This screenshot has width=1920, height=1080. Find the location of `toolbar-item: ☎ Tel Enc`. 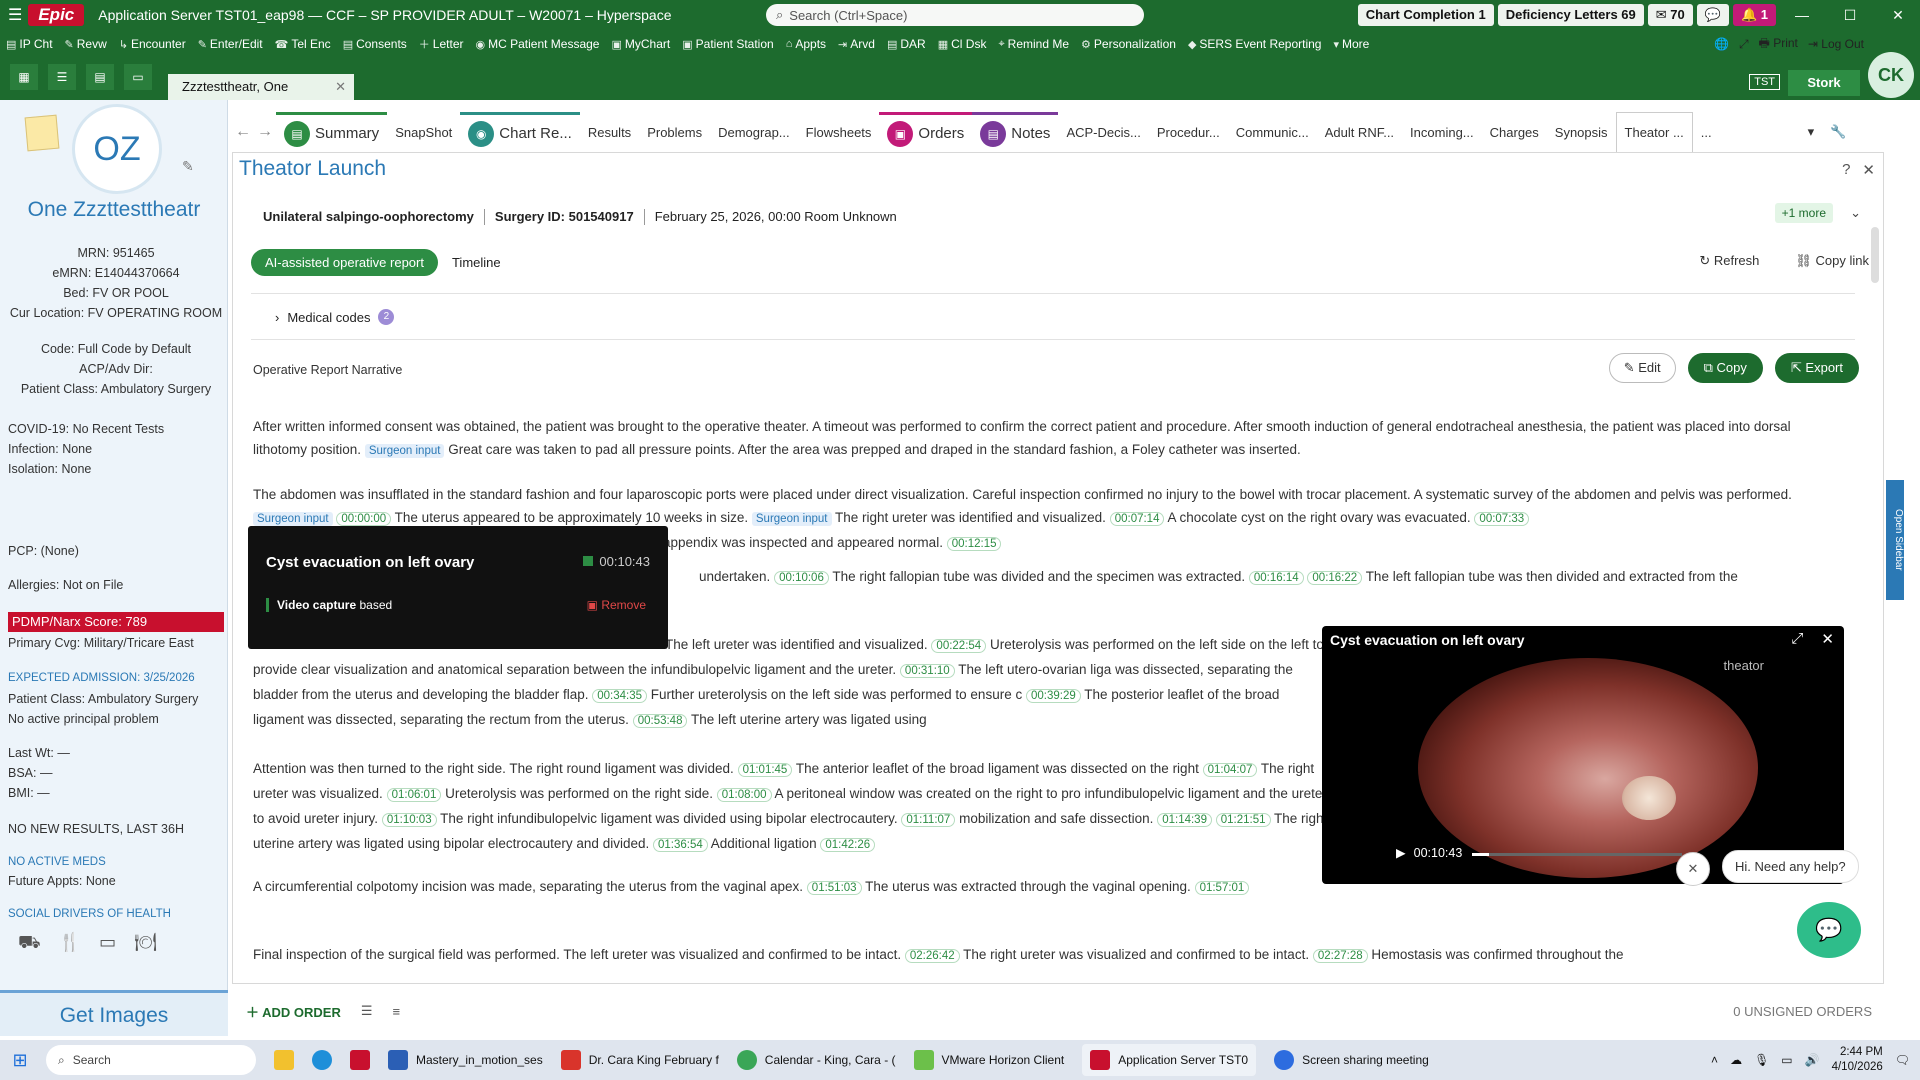

toolbar-item: ☎ Tel Enc is located at coordinates (303, 44).